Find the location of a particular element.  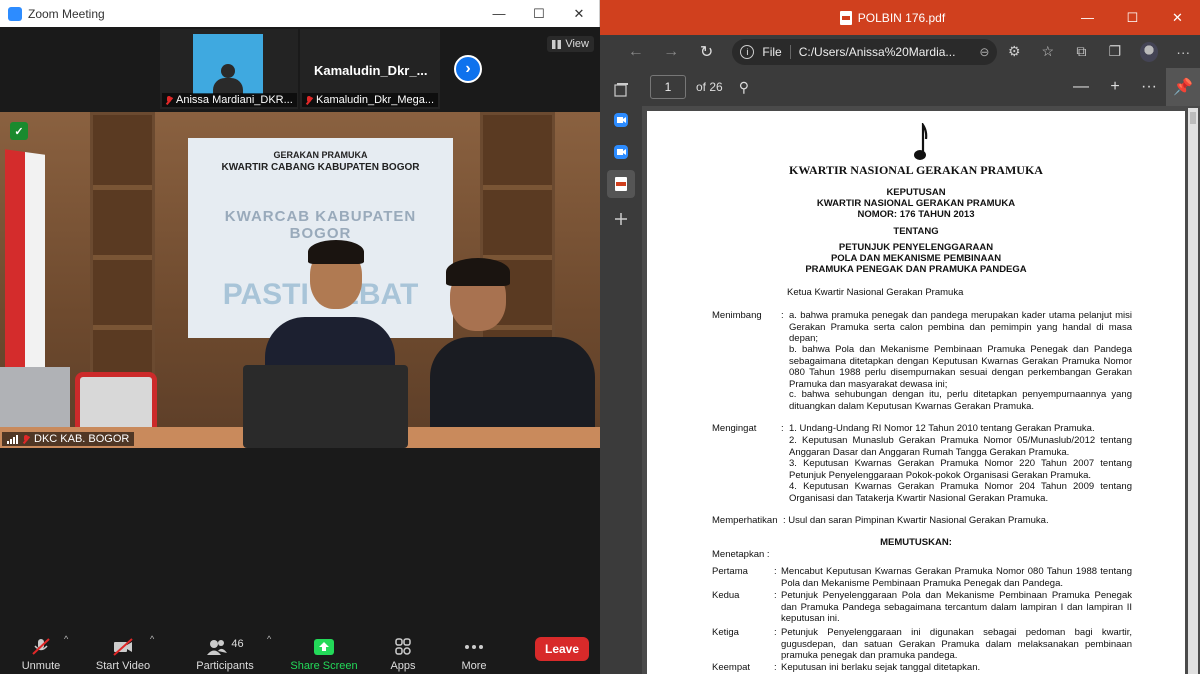

back-arrow-icon: ← is located at coordinates (635, 52).